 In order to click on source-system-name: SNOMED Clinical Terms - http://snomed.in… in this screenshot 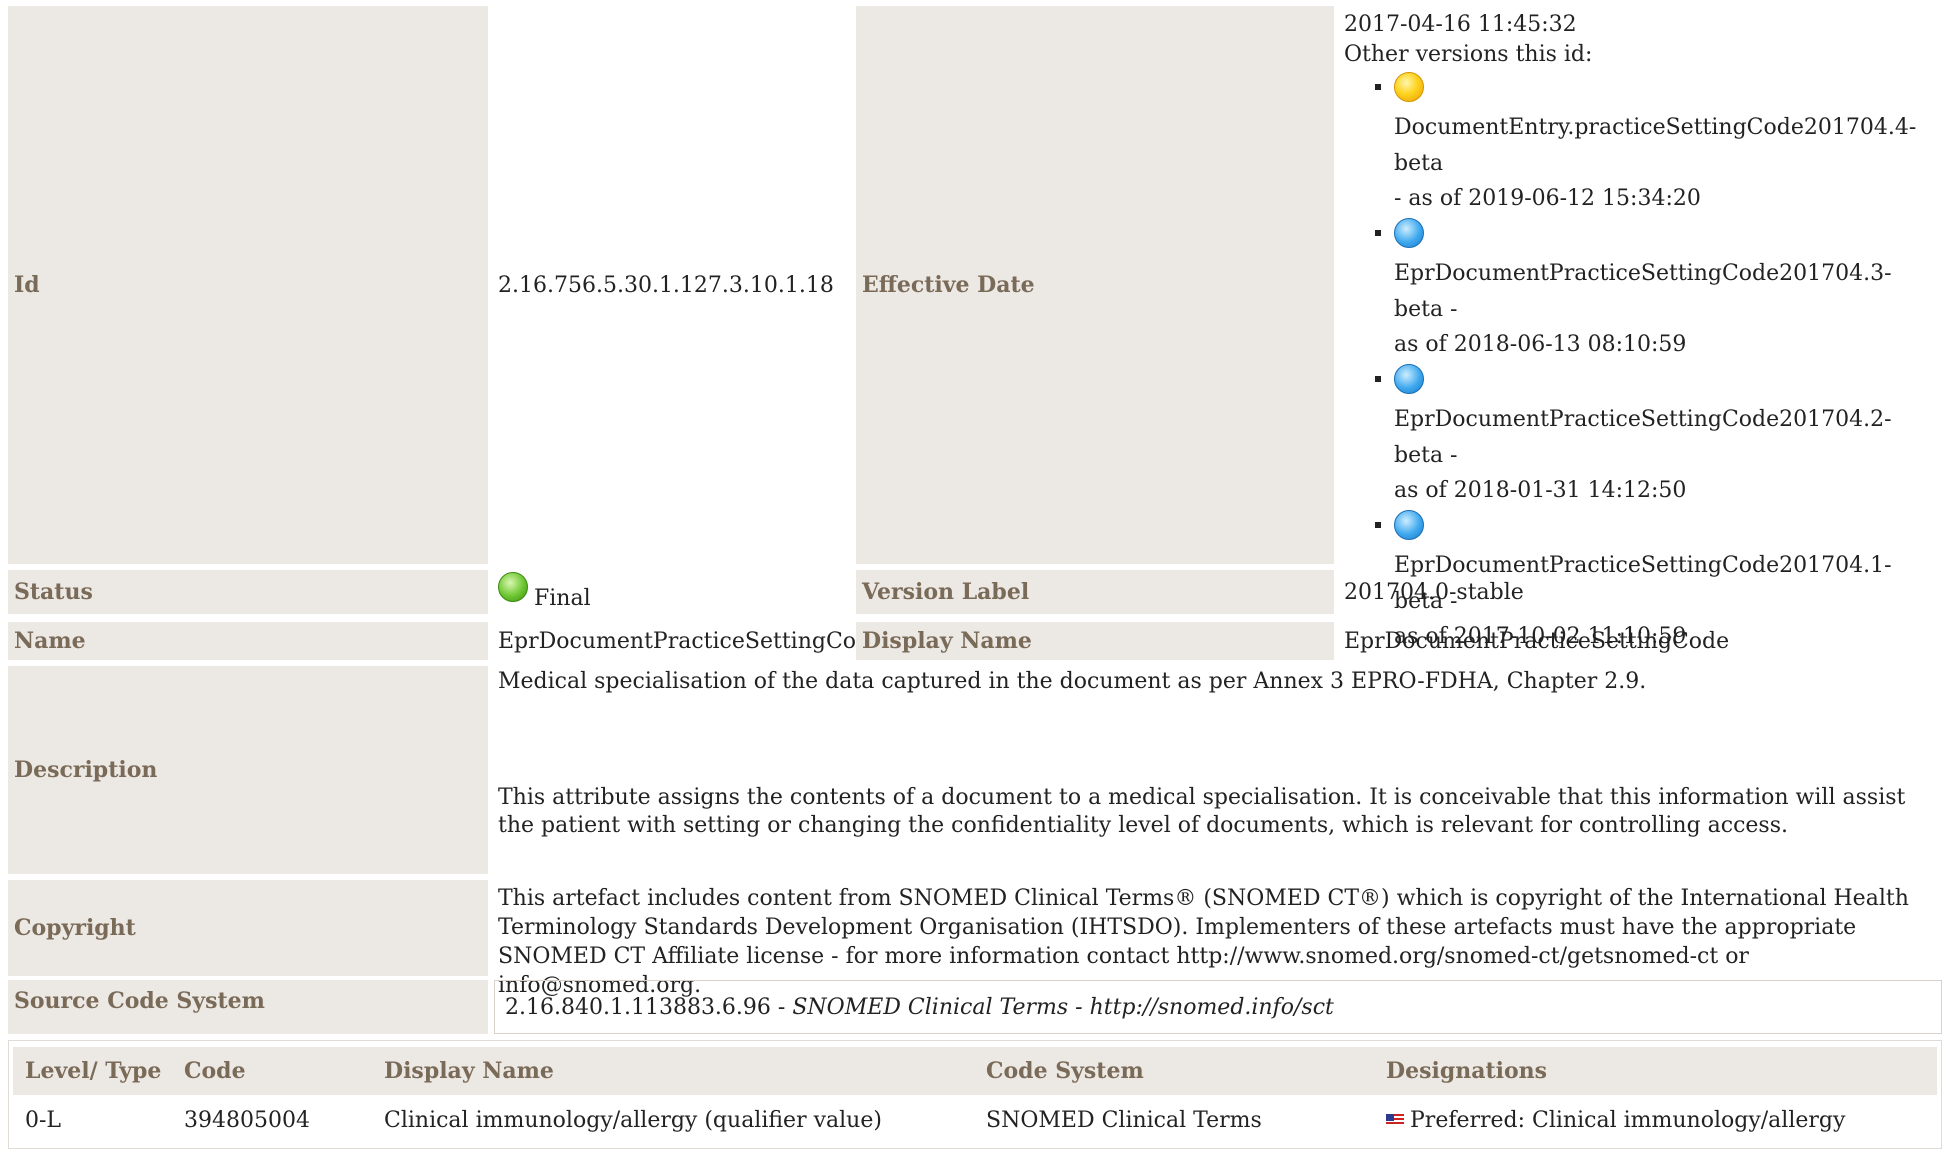, I will do `click(1063, 1007)`.